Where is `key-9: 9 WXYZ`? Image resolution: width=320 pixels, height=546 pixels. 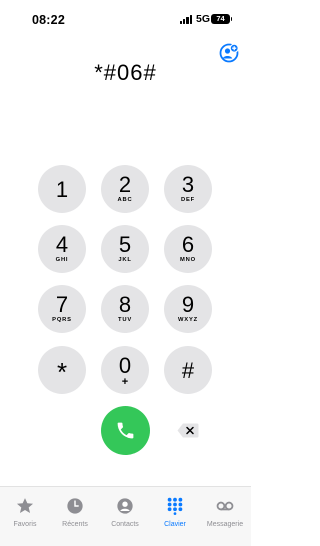 key-9: 9 WXYZ is located at coordinates (188, 309).